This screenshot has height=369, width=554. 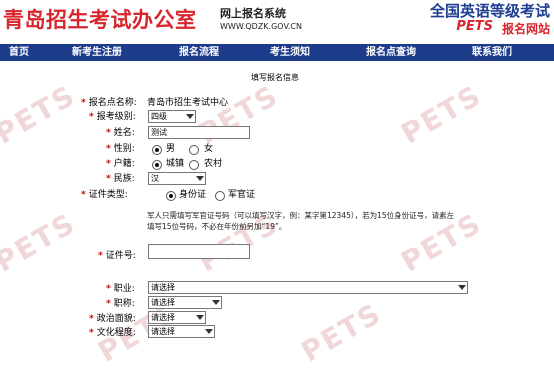 What do you see at coordinates (120, 149) in the screenshot?
I see `gender-label: * 性别:` at bounding box center [120, 149].